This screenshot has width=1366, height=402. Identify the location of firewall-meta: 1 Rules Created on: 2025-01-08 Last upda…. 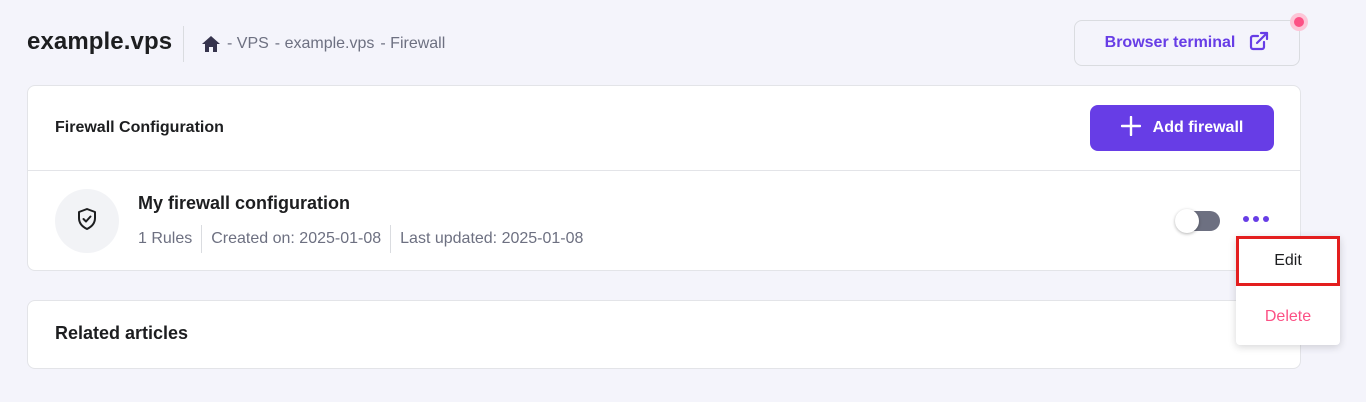
(360, 239).